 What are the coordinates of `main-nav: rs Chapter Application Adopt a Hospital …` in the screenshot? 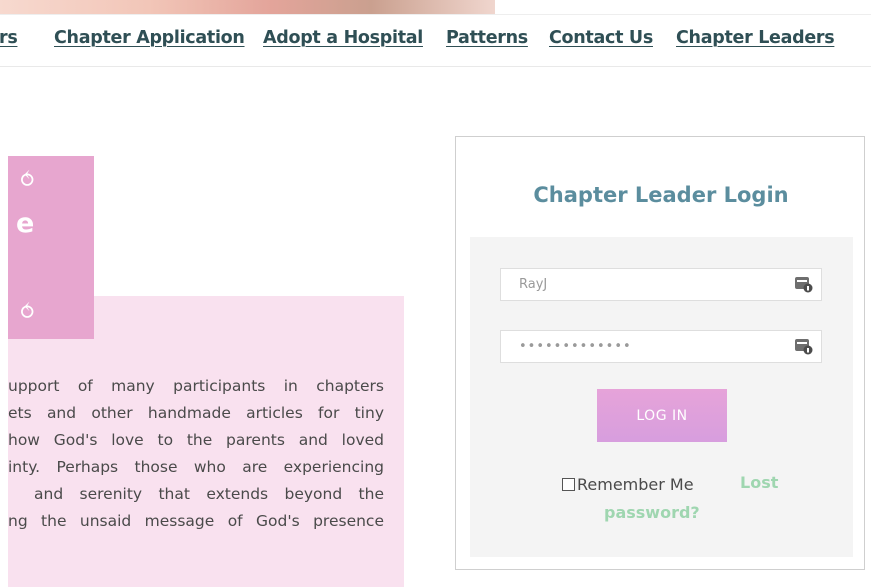 It's located at (435, 44).